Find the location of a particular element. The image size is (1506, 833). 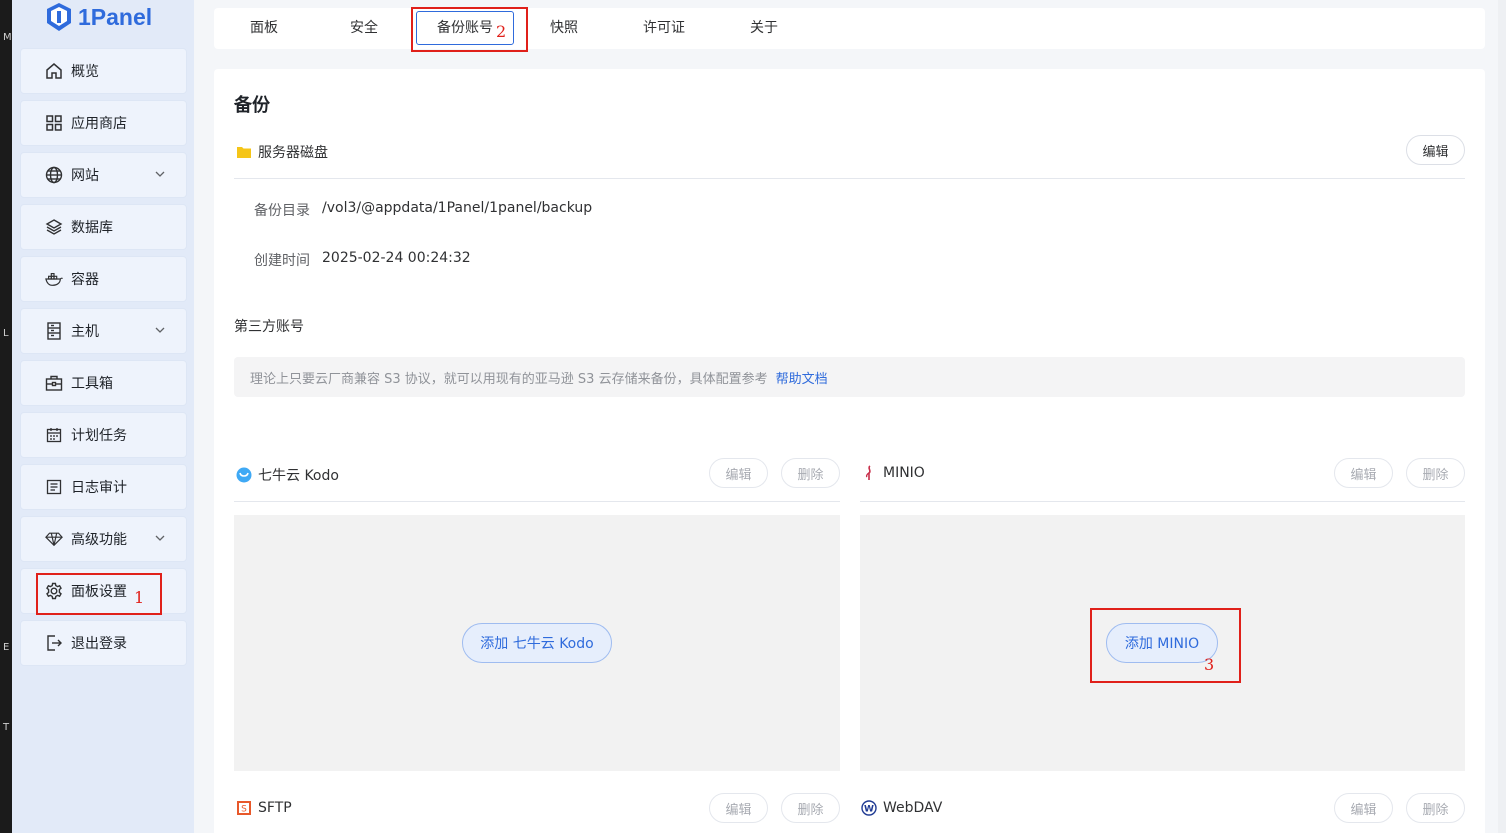

strip-char: T is located at coordinates (6, 727).